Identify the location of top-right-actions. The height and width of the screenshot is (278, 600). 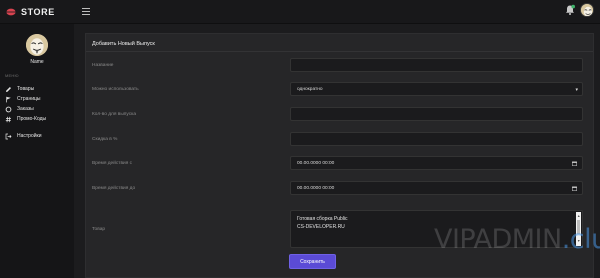
(579, 10).